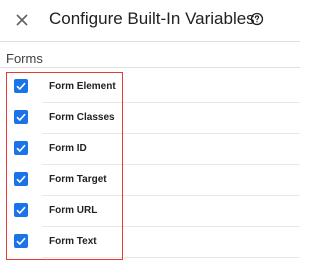  What do you see at coordinates (150, 242) in the screenshot?
I see `variable-row-form-text: Form Text` at bounding box center [150, 242].